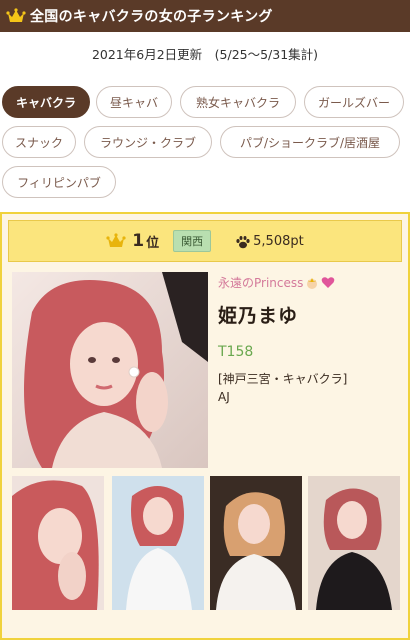  Describe the element at coordinates (311, 314) in the screenshot. I see `profile-name: 姫乃まゆ` at that location.